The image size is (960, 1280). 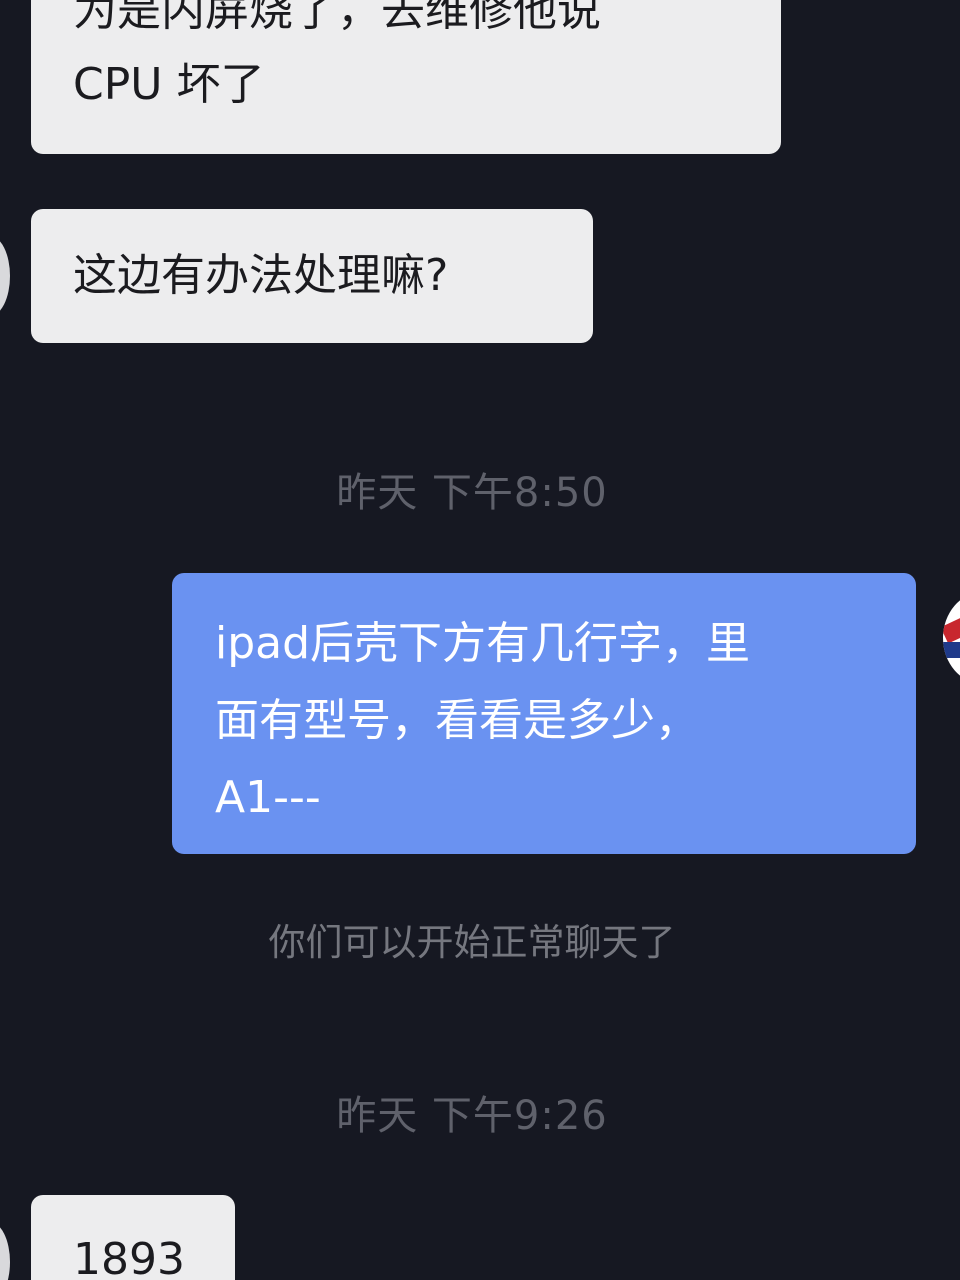 What do you see at coordinates (472, 493) in the screenshot?
I see `message-timestamp: 昨天 下午8:50` at bounding box center [472, 493].